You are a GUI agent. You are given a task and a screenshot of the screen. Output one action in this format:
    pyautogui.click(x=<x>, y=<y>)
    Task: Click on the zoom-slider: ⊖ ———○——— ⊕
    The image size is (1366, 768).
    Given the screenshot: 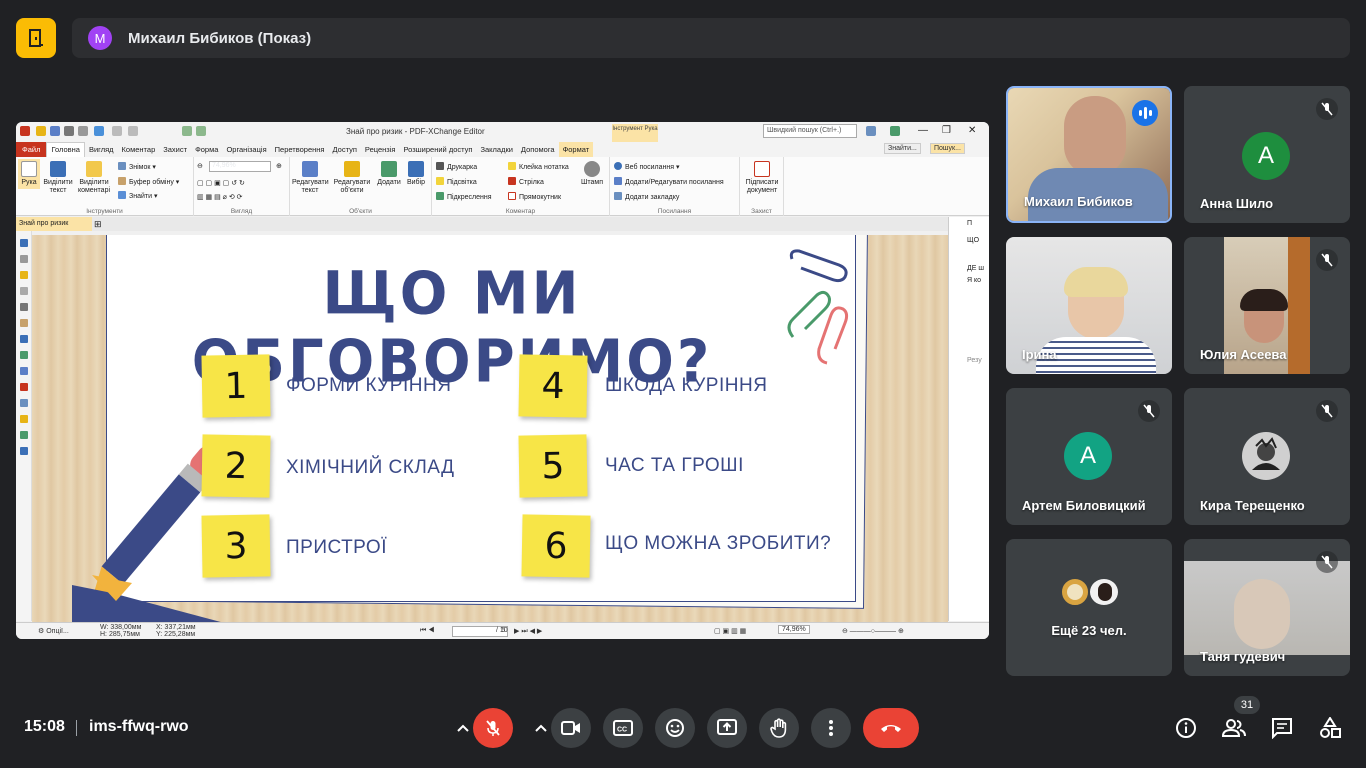 What is the action you would take?
    pyautogui.click(x=873, y=631)
    